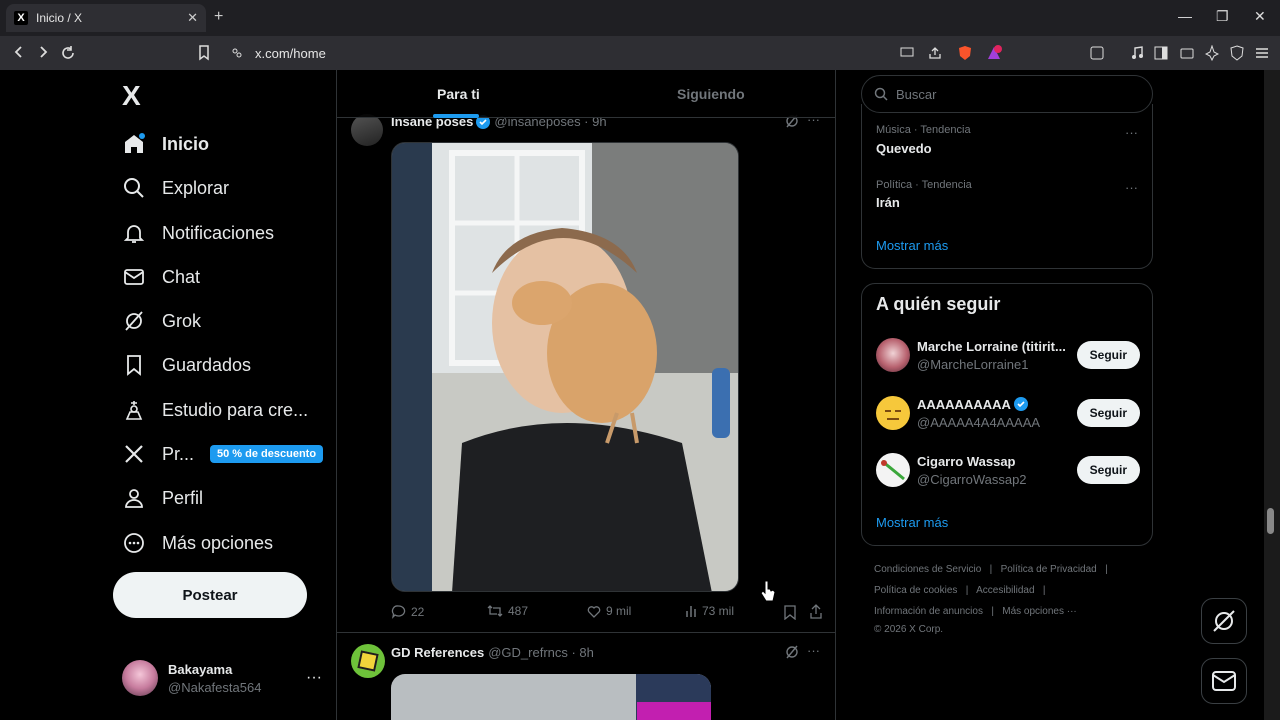 Image resolution: width=1280 pixels, height=720 pixels. What do you see at coordinates (912, 245) in the screenshot?
I see `trends-show-more-link: Mostrar más` at bounding box center [912, 245].